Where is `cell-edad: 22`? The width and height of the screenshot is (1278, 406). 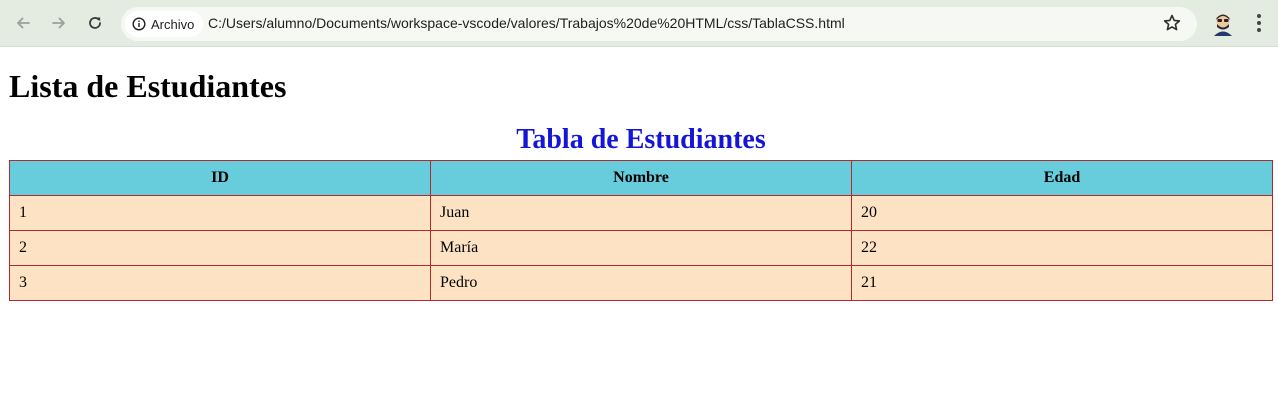 cell-edad: 22 is located at coordinates (1062, 248).